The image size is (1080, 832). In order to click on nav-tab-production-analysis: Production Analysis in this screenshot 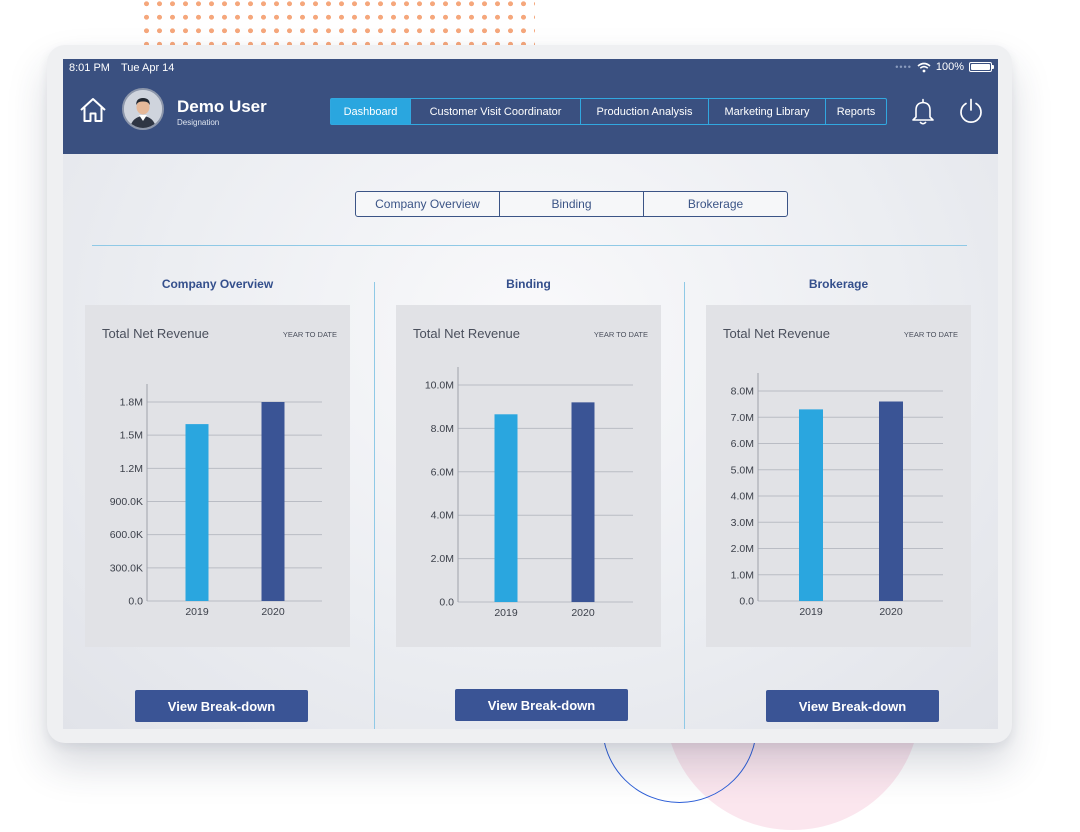, I will do `click(645, 111)`.